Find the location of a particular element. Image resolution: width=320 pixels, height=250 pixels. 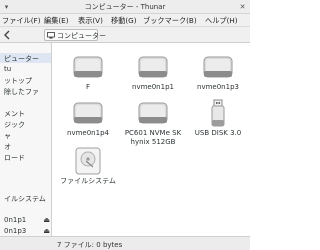

sidebar-item-blank is located at coordinates (25, 102).